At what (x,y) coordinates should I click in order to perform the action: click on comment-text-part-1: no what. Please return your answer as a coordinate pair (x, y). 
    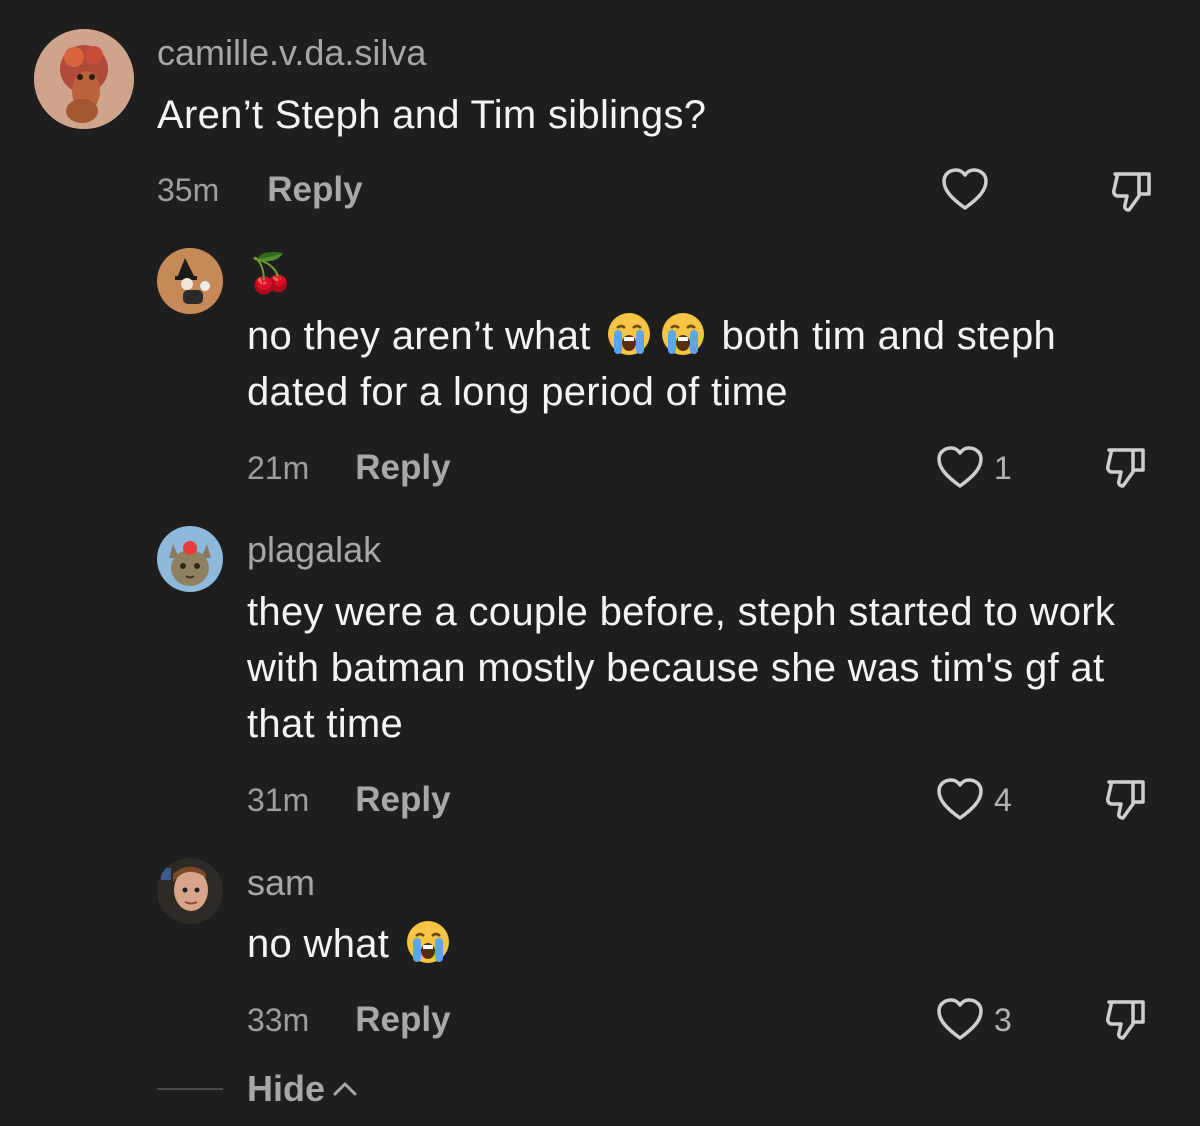
    Looking at the image, I should click on (318, 944).